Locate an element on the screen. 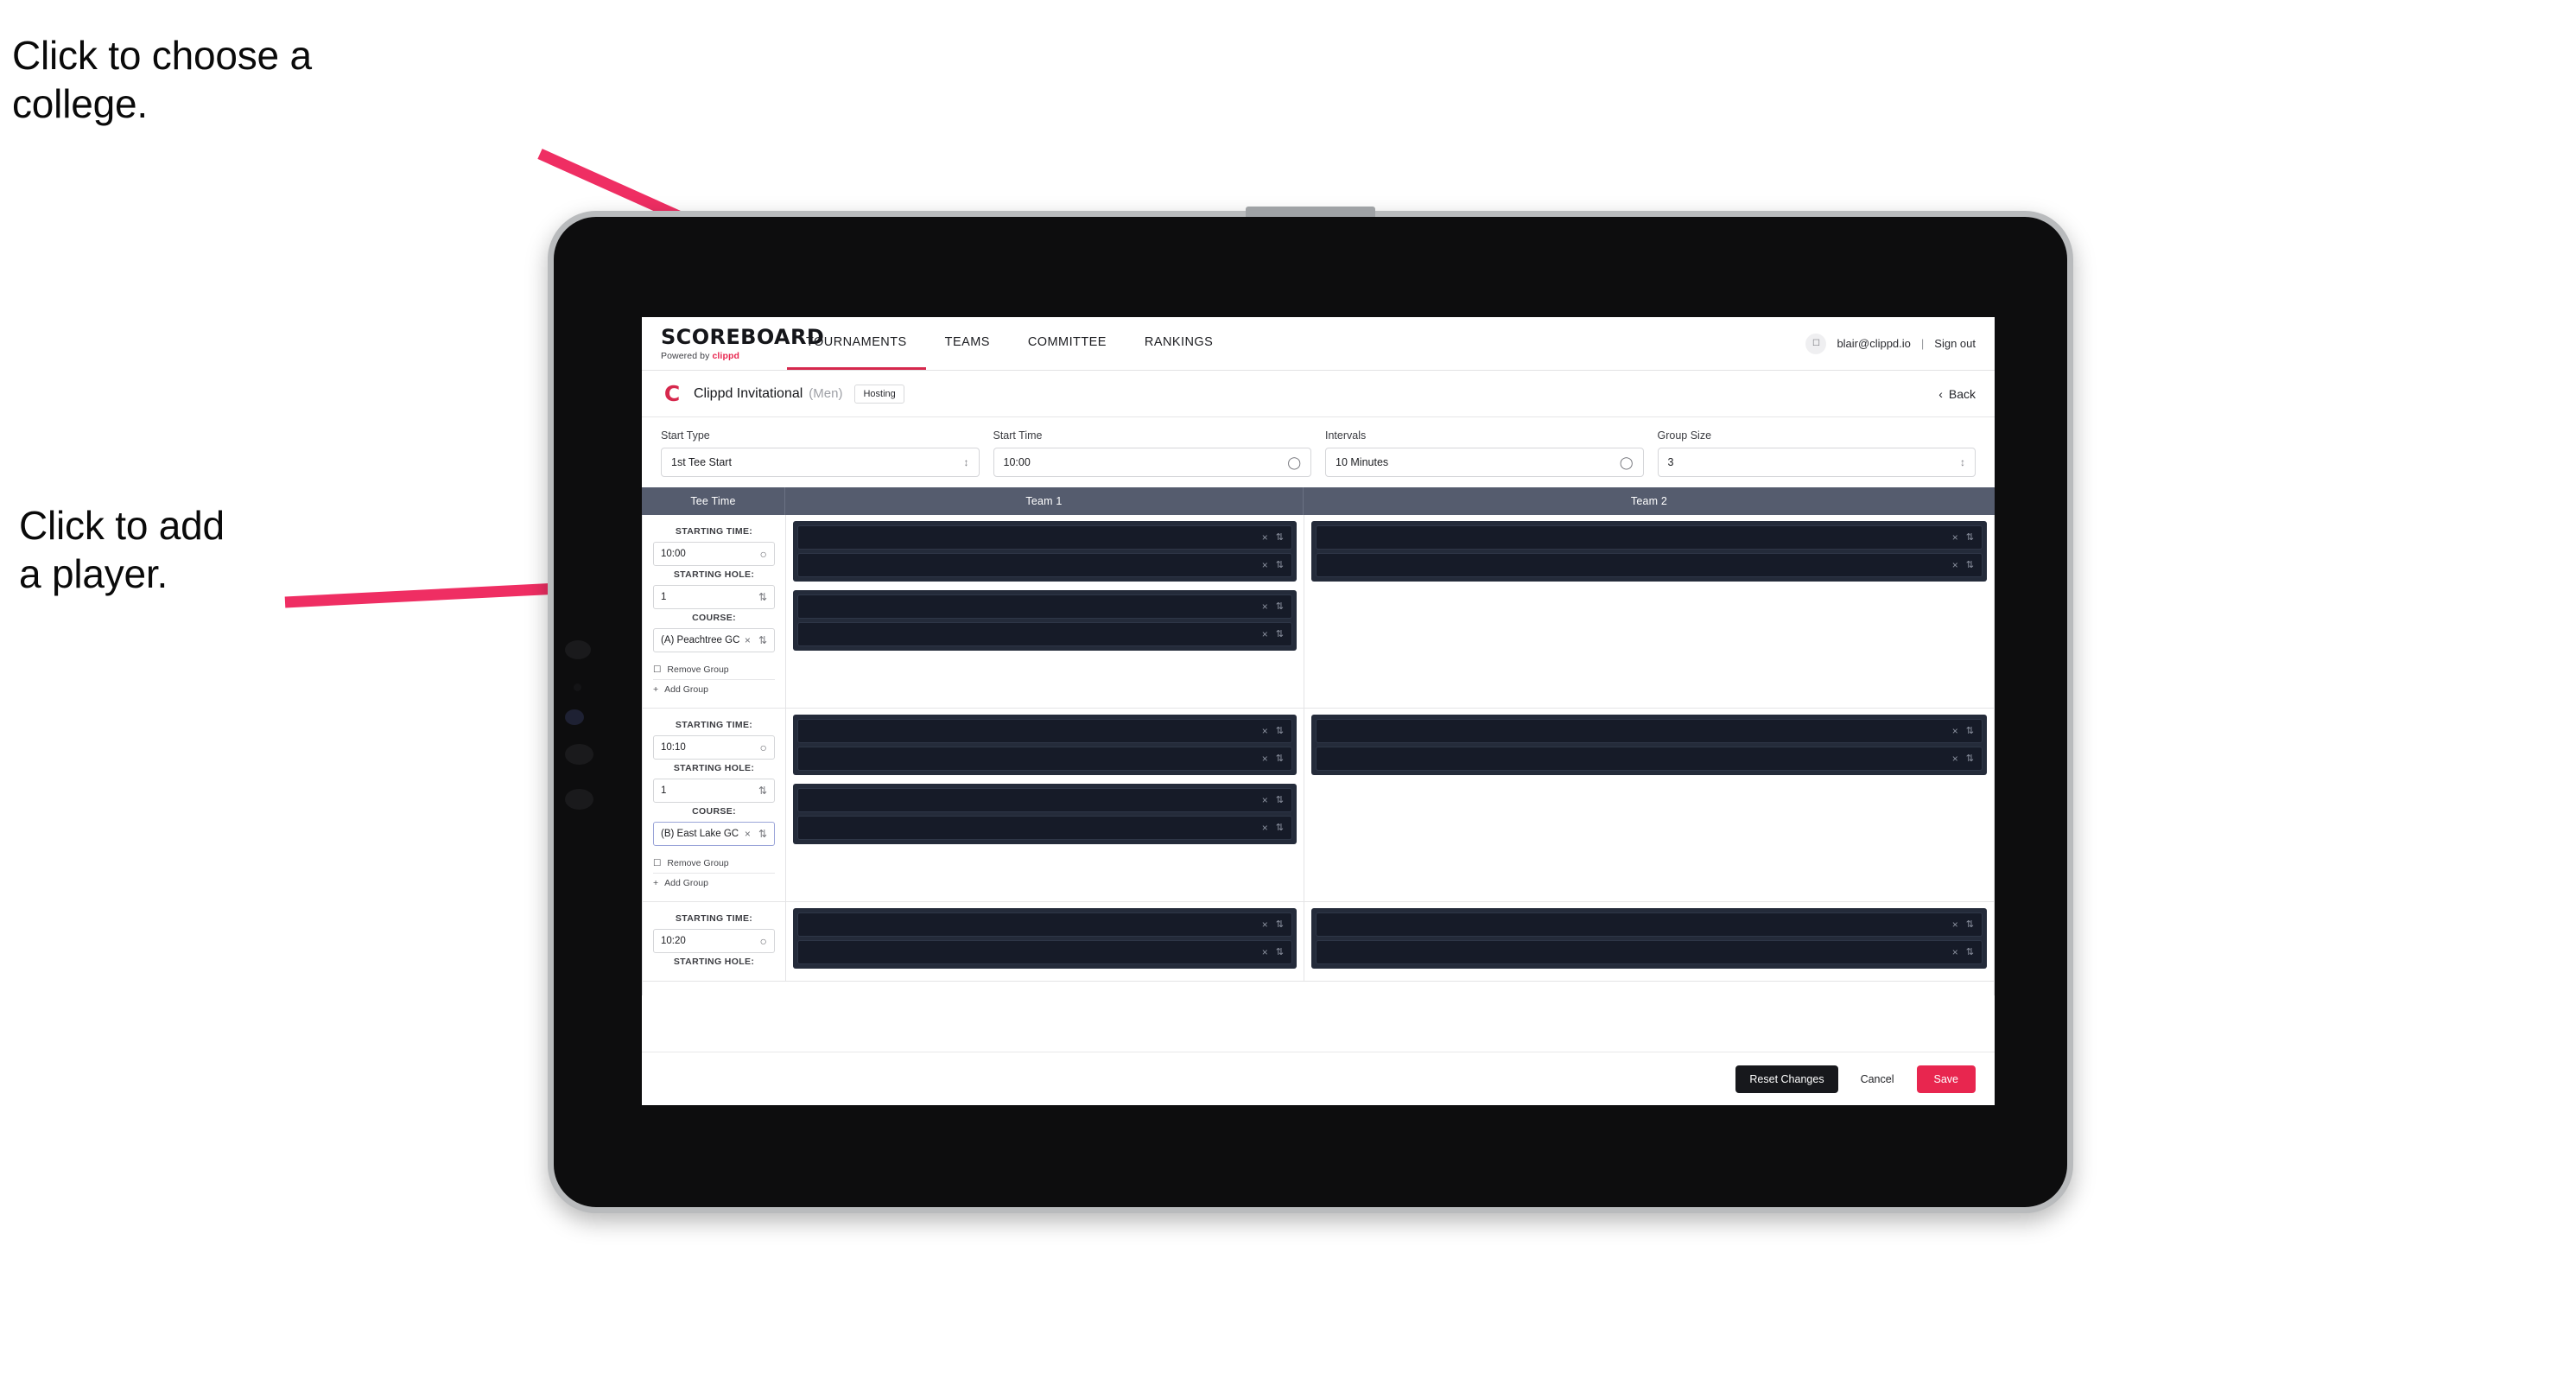 This screenshot has width=2576, height=1386. field-start-type-label: Start Type is located at coordinates (685, 435).